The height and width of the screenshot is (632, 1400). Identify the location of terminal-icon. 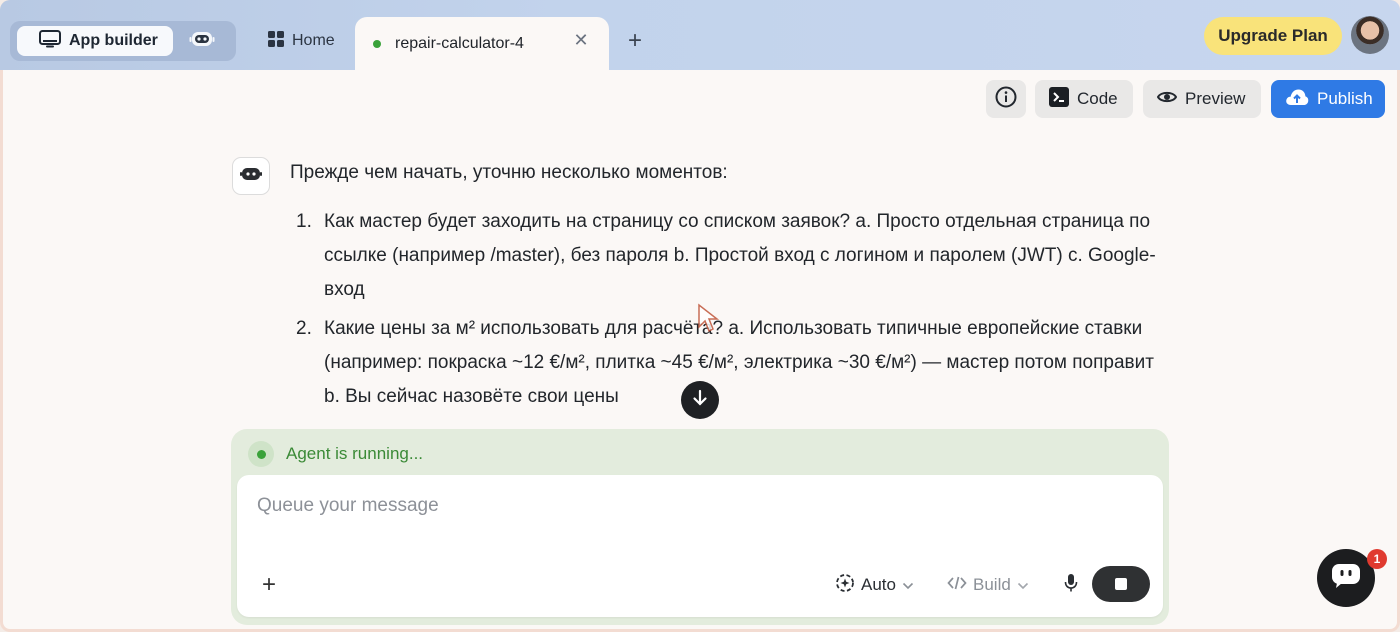
(1059, 99).